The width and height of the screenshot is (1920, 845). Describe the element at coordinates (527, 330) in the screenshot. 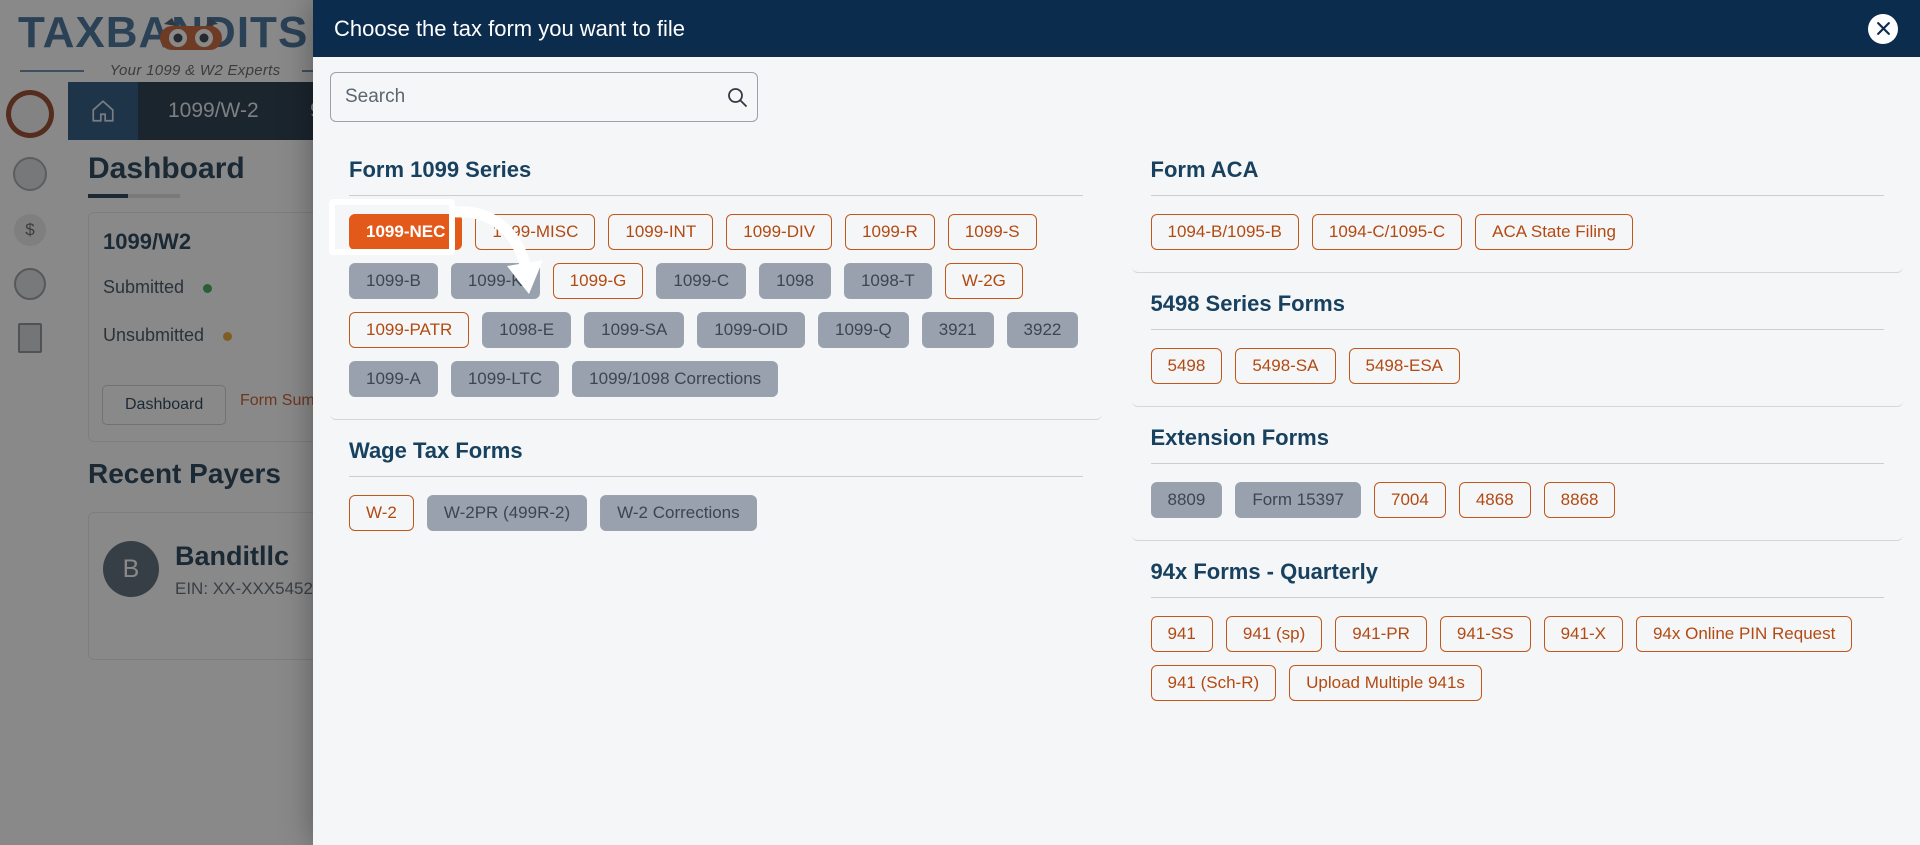

I see `form-button-1098-e: 1098-E` at that location.